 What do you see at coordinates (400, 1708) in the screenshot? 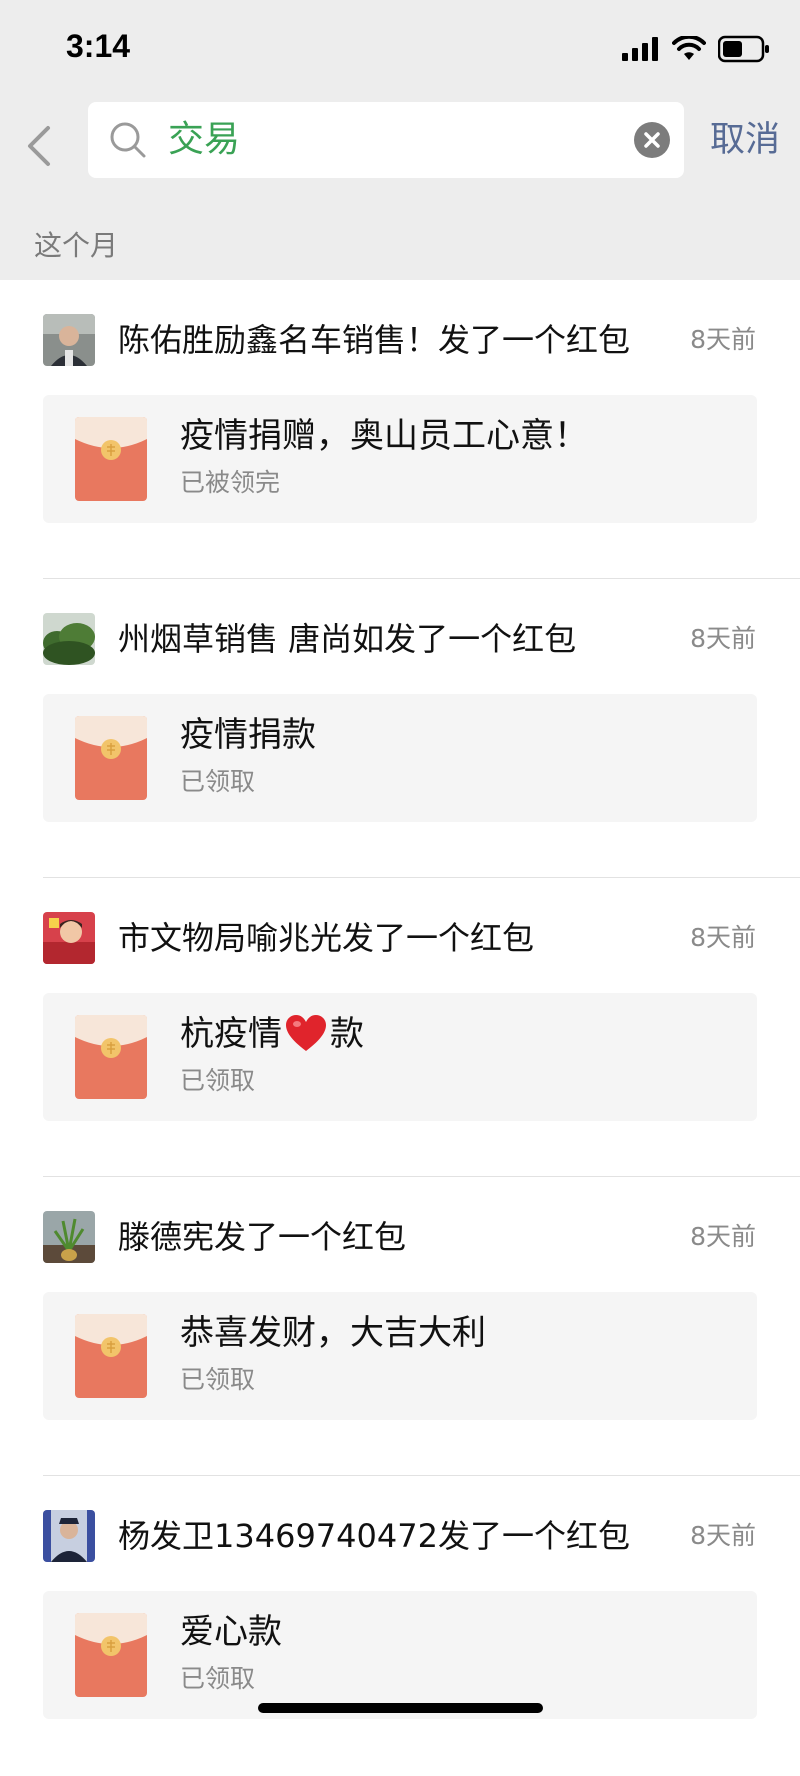
I see `home-indicator` at bounding box center [400, 1708].